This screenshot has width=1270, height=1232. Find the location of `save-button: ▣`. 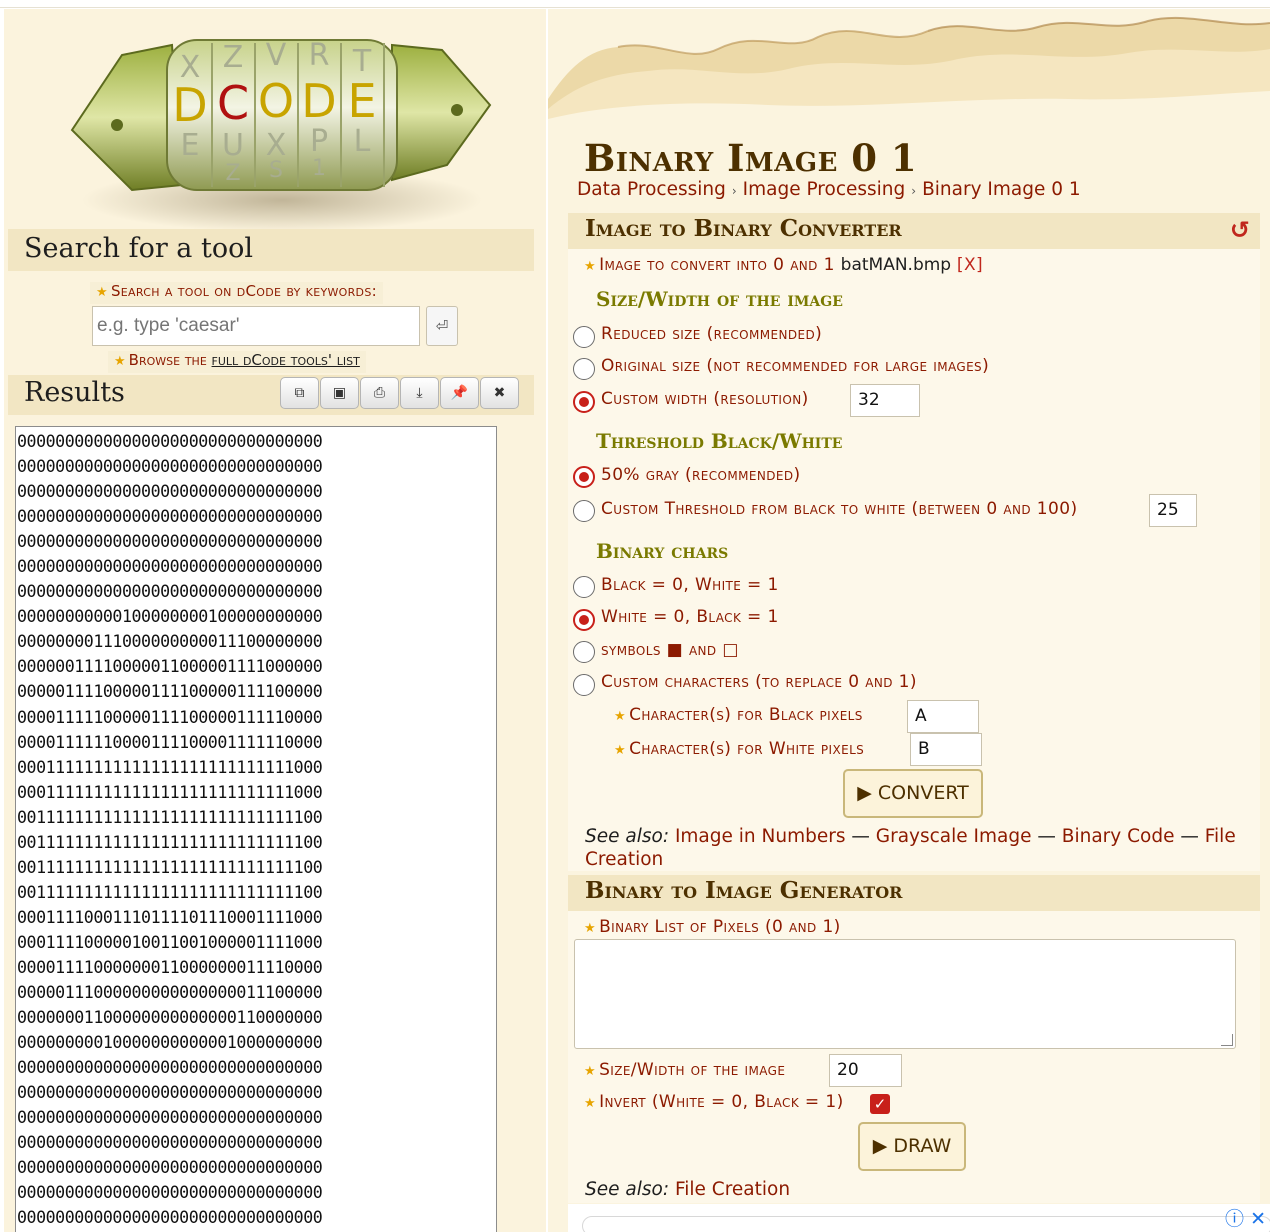

save-button: ▣ is located at coordinates (339, 393).